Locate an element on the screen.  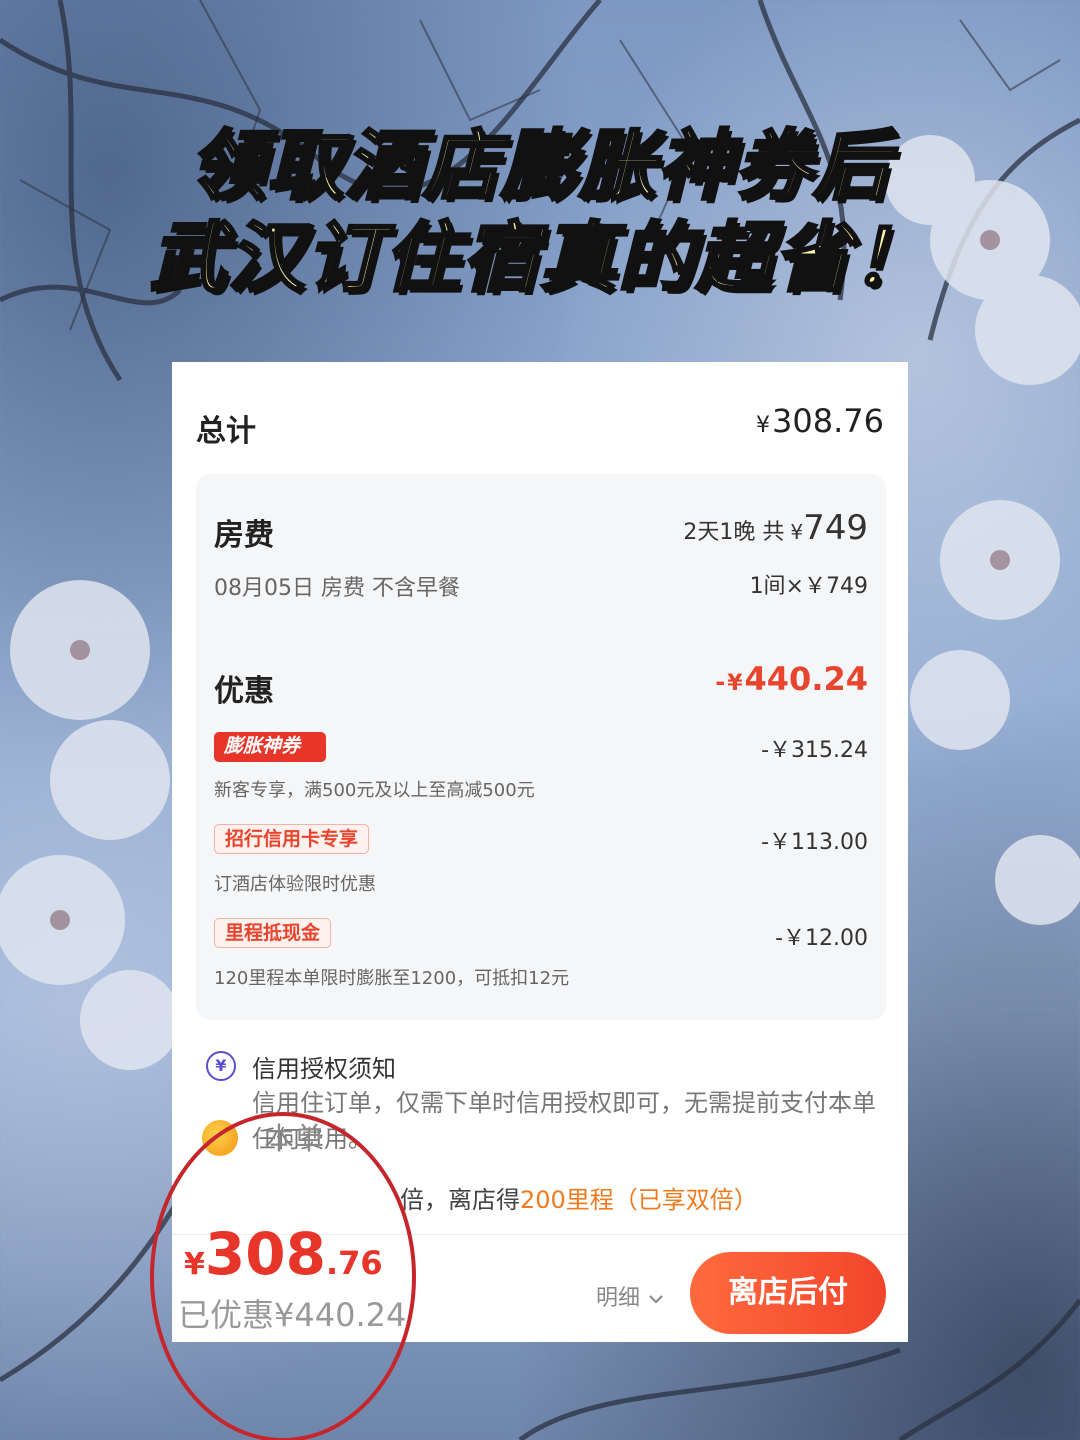
room-fee-line-desc: 08月05日 房费 不含早餐 is located at coordinates (337, 588).